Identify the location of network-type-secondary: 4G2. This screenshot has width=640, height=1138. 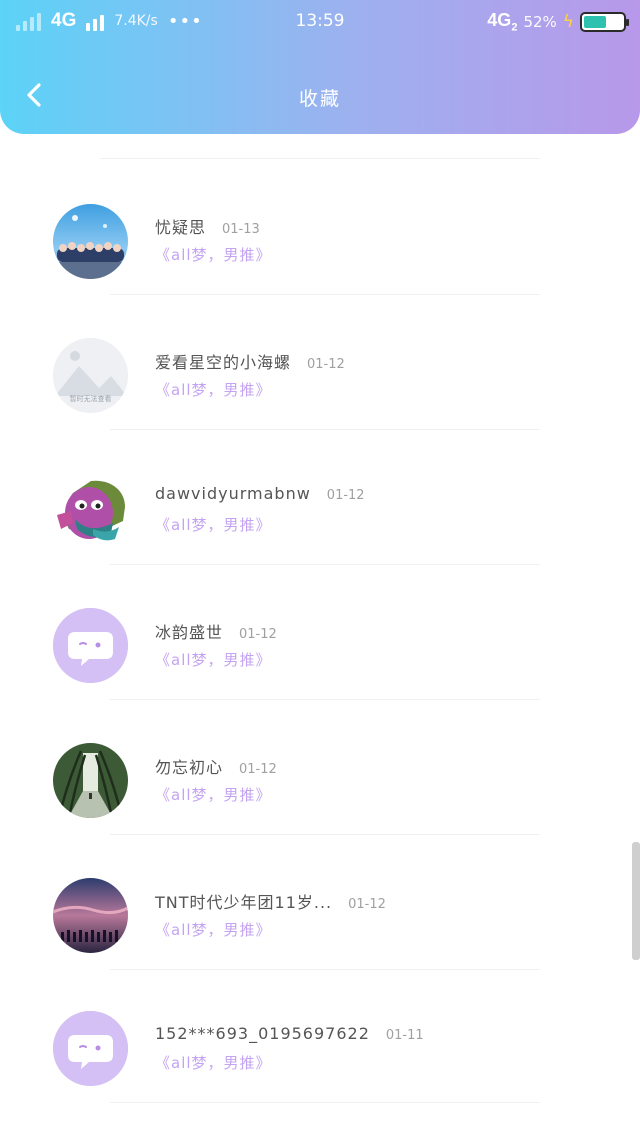
(502, 22).